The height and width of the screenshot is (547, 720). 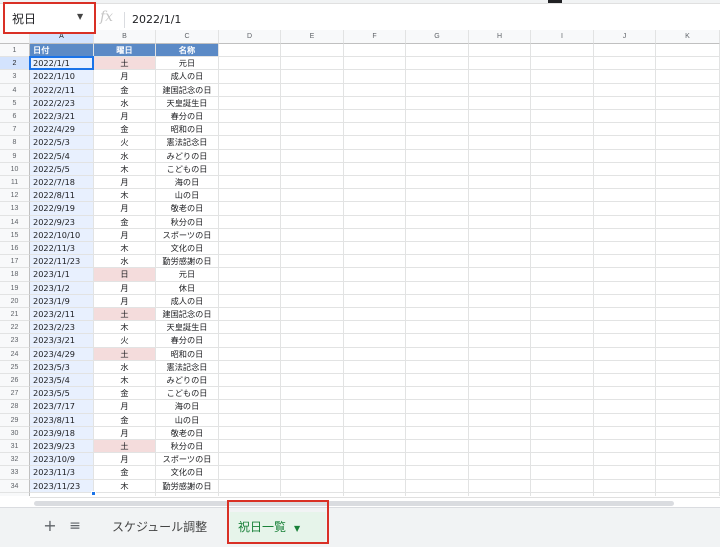 What do you see at coordinates (15, 447) in the screenshot?
I see `row-header: 31` at bounding box center [15, 447].